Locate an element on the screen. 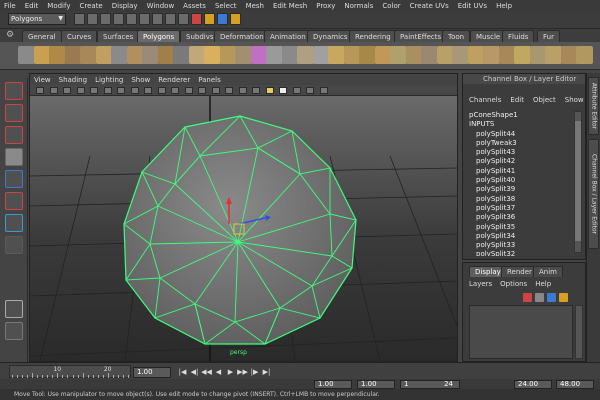  channel-box-input-item: polySplit33 is located at coordinates (519, 245).